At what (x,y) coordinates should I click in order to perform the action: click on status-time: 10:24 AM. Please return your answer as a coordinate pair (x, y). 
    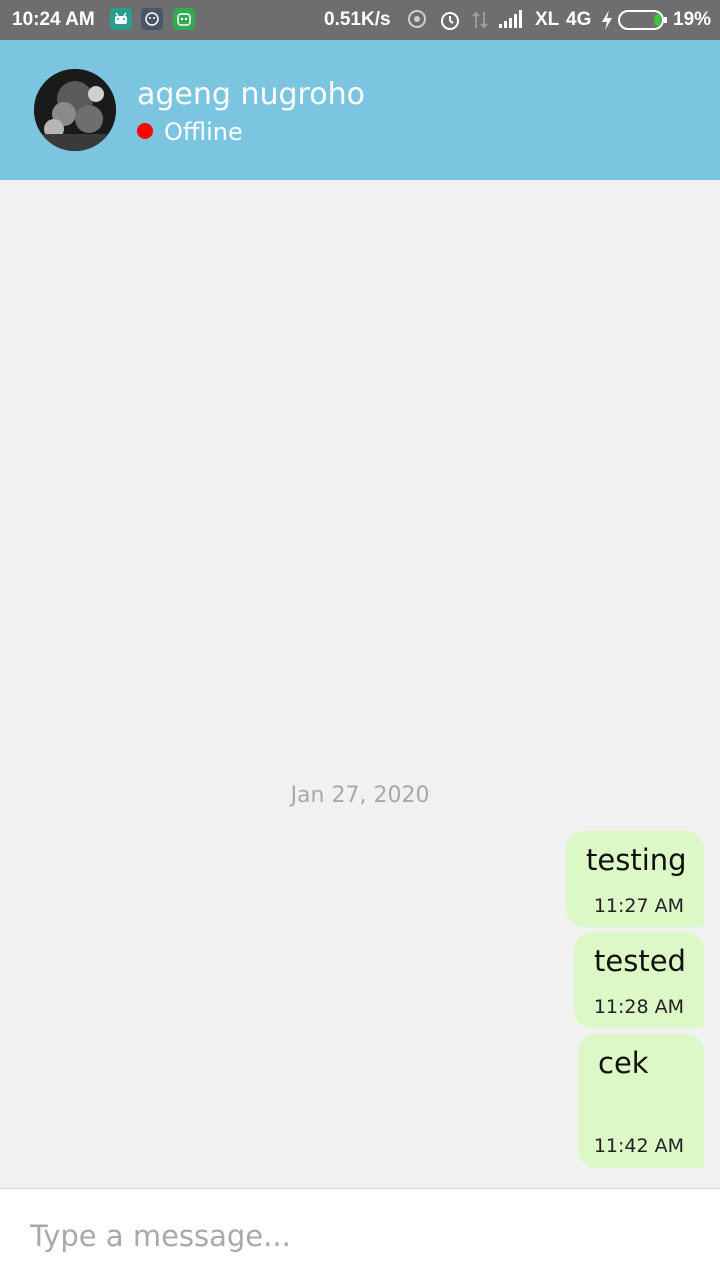
    Looking at the image, I should click on (53, 19).